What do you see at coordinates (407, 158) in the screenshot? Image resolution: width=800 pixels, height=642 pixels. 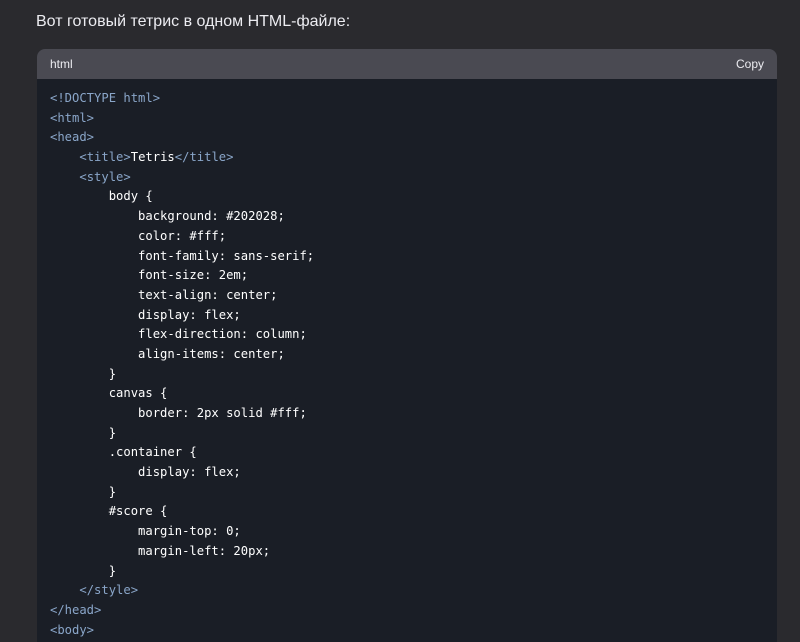 I see `code-line: <title>Tetris</title>` at bounding box center [407, 158].